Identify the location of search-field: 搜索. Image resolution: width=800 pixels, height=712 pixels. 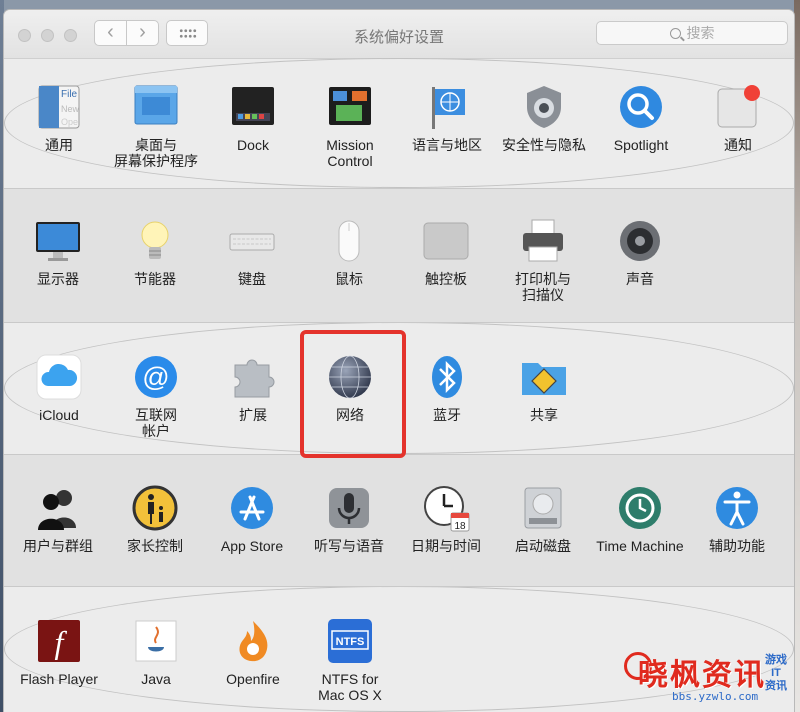
(692, 33).